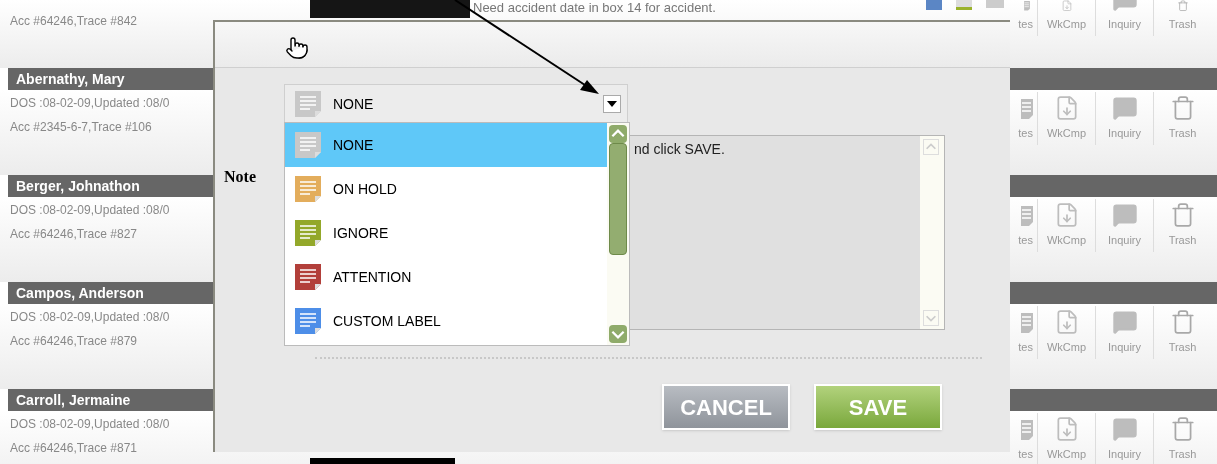 The width and height of the screenshot is (1217, 464). What do you see at coordinates (726, 407) in the screenshot?
I see `cancel-button: CANCEL` at bounding box center [726, 407].